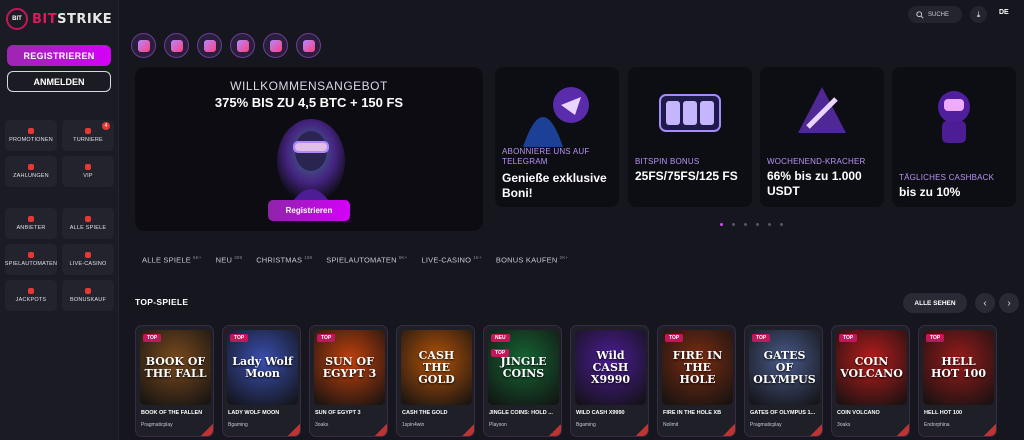  I want to click on gift-icon, so click(31, 131).